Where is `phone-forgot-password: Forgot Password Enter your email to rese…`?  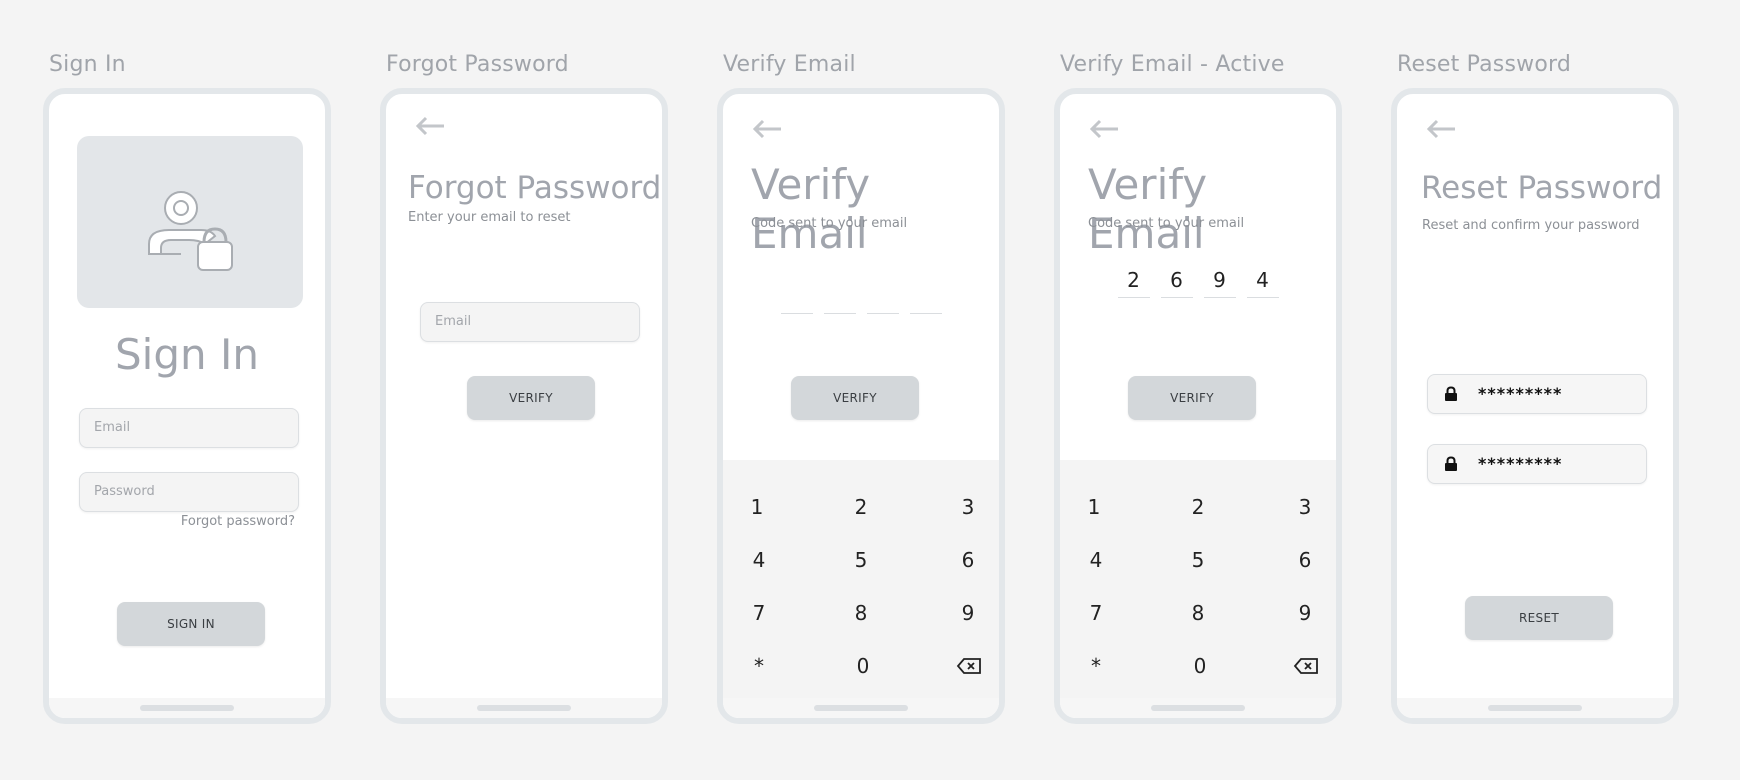 phone-forgot-password: Forgot Password Enter your email to rese… is located at coordinates (524, 406).